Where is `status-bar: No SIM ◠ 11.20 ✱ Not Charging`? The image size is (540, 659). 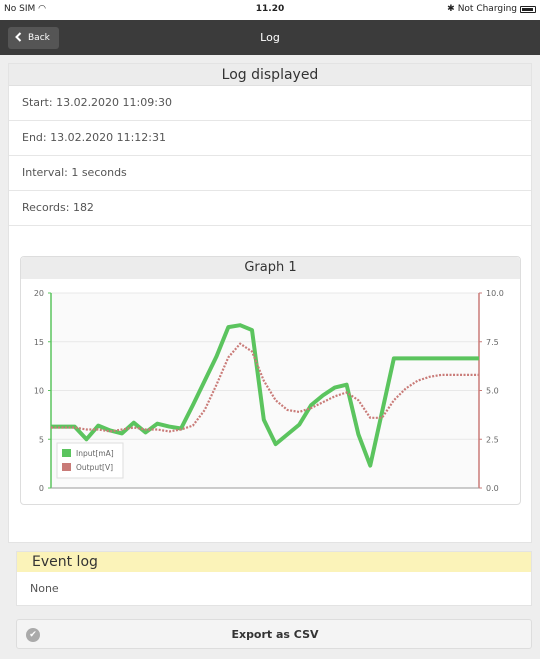 status-bar: No SIM ◠ 11.20 ✱ Not Charging is located at coordinates (270, 10).